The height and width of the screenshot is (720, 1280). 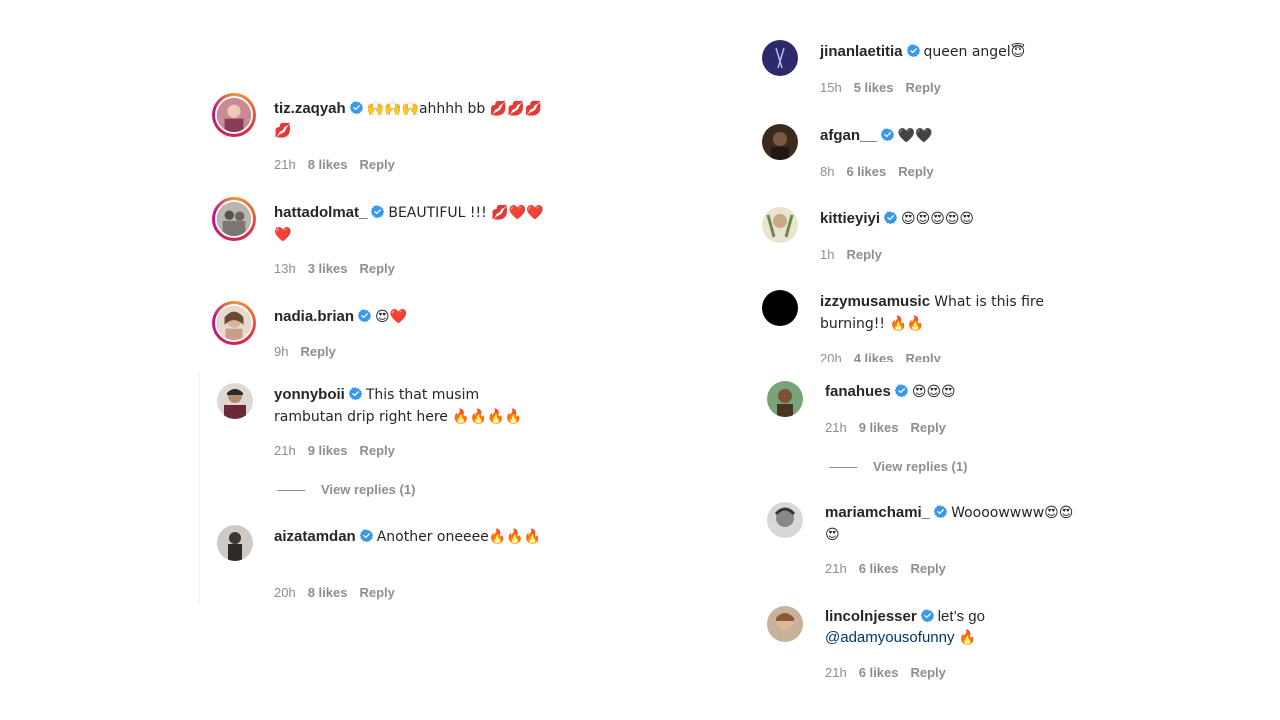 I want to click on timestamp: 8h, so click(x=827, y=171).